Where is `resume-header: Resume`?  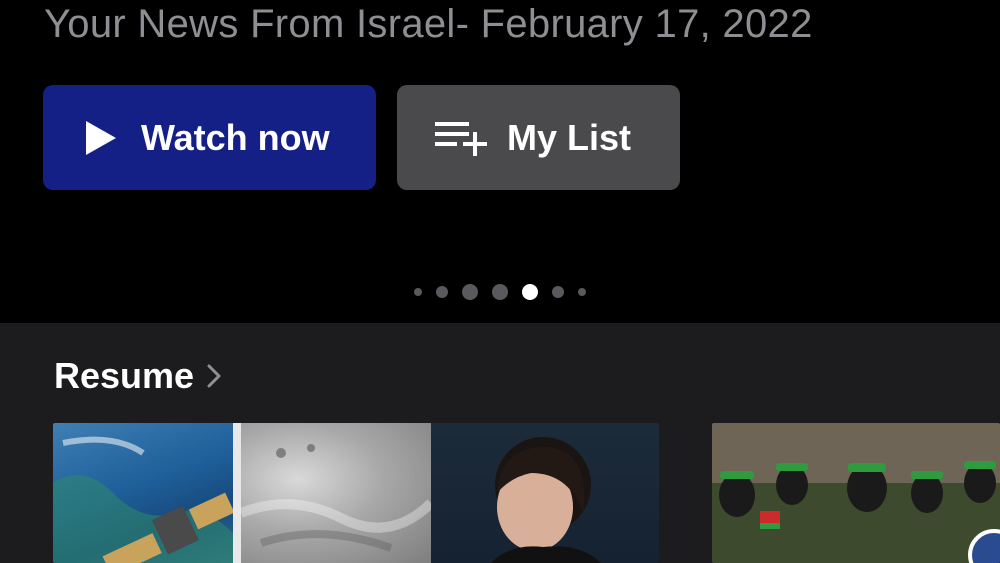
resume-header: Resume is located at coordinates (138, 376).